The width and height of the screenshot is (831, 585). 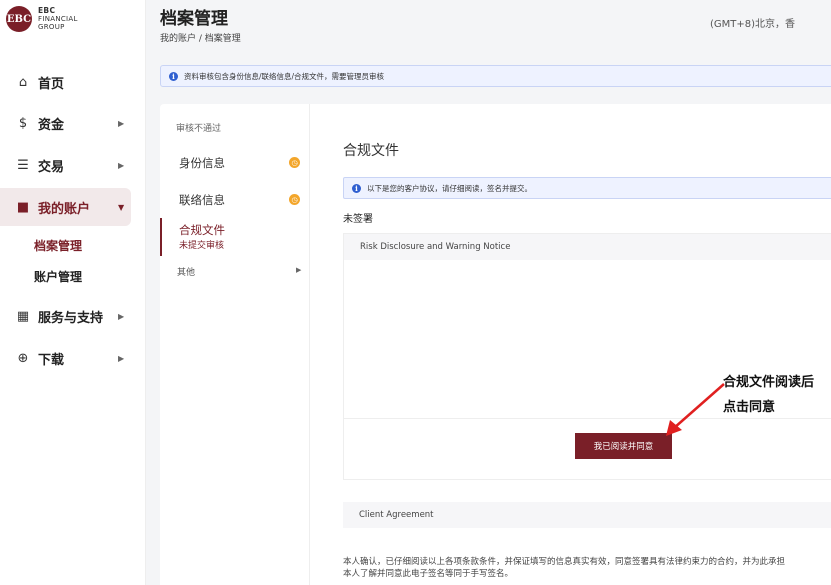 What do you see at coordinates (19, 19) in the screenshot?
I see `logo-mark: EBC` at bounding box center [19, 19].